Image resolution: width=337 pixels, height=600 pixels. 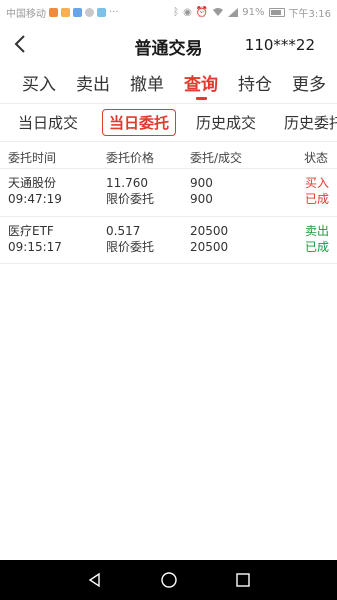 I want to click on tab-buy: 买入, so click(x=39, y=82).